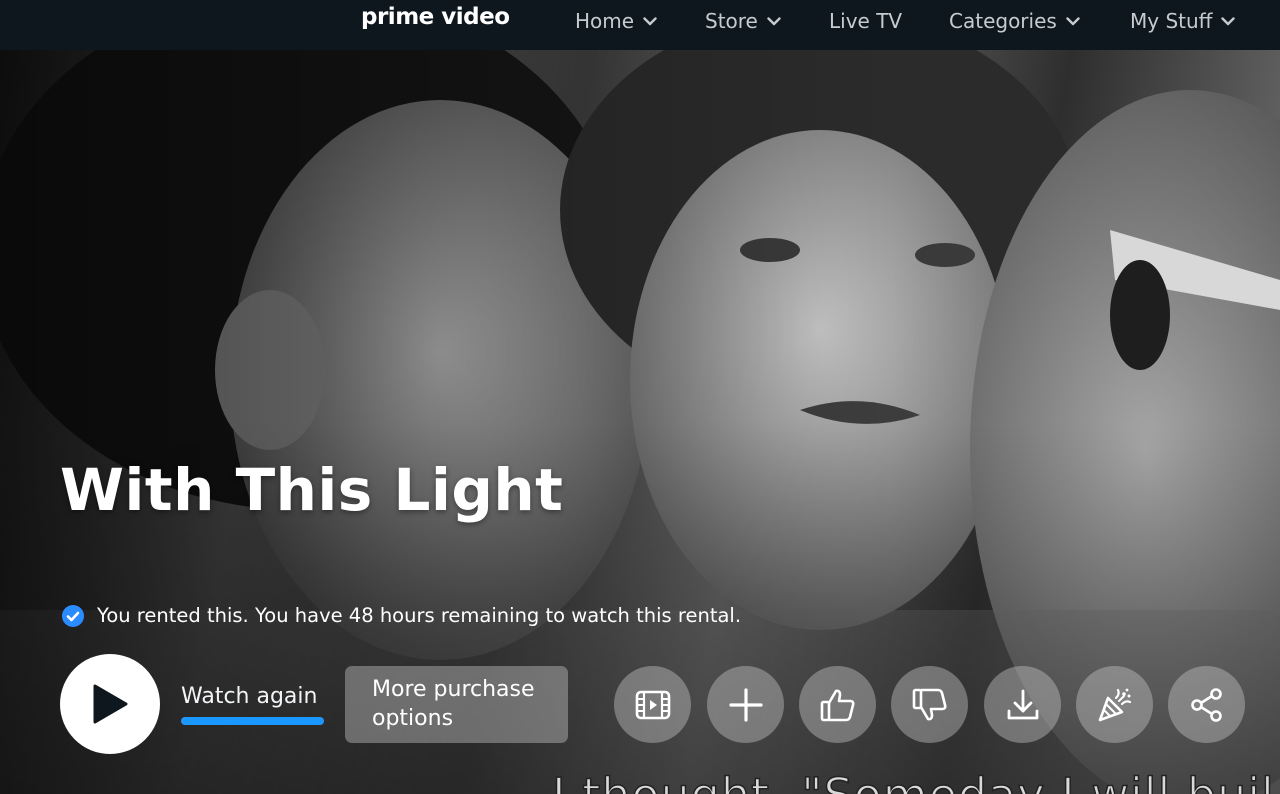  I want to click on like-button, so click(837, 704).